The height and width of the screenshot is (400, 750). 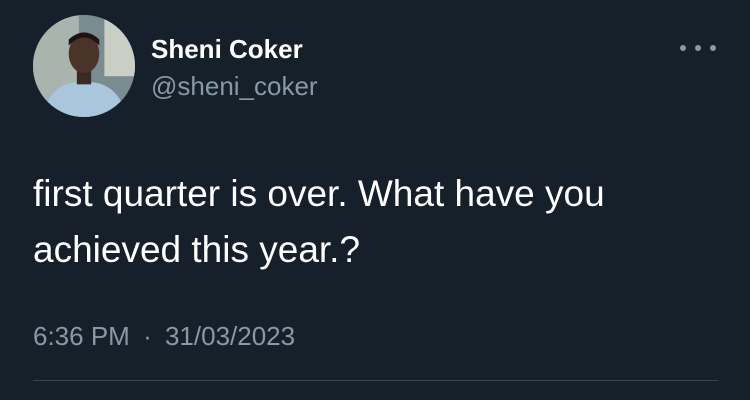 What do you see at coordinates (227, 49) in the screenshot?
I see `display-name: Sheni Coker` at bounding box center [227, 49].